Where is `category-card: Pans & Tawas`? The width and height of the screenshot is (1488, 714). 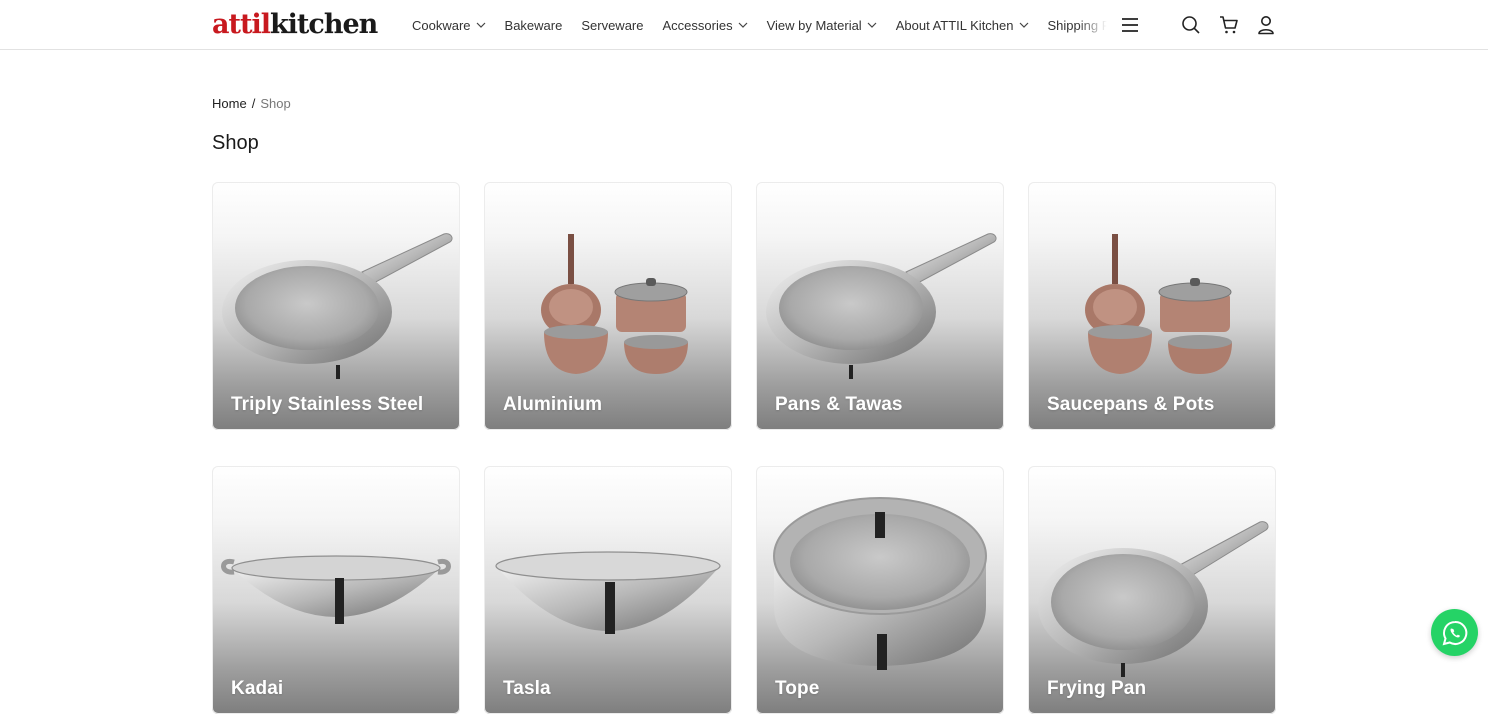
category-card: Pans & Tawas is located at coordinates (880, 306).